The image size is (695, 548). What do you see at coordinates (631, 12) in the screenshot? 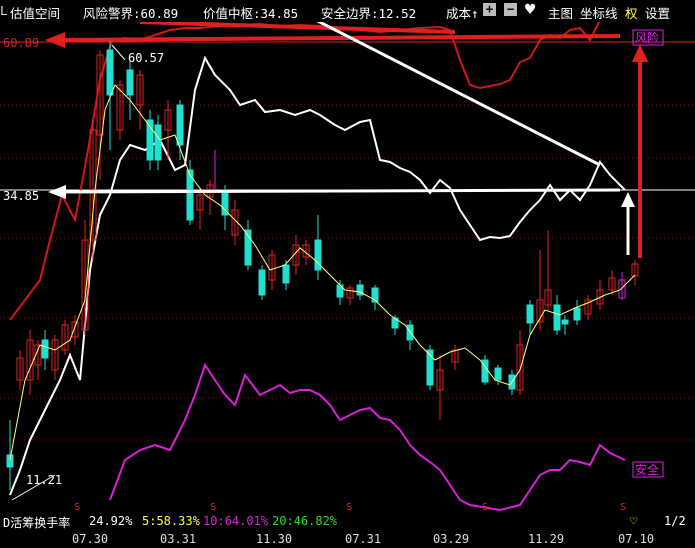
I see `rights-button: 权` at bounding box center [631, 12].